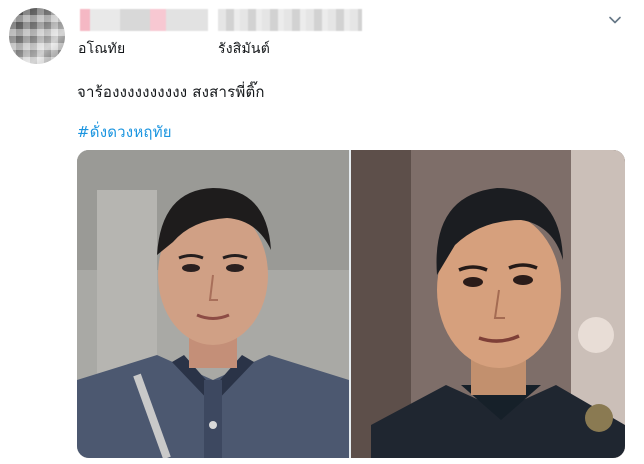  Describe the element at coordinates (101, 49) in the screenshot. I see `display-name: อโณทัย` at that location.